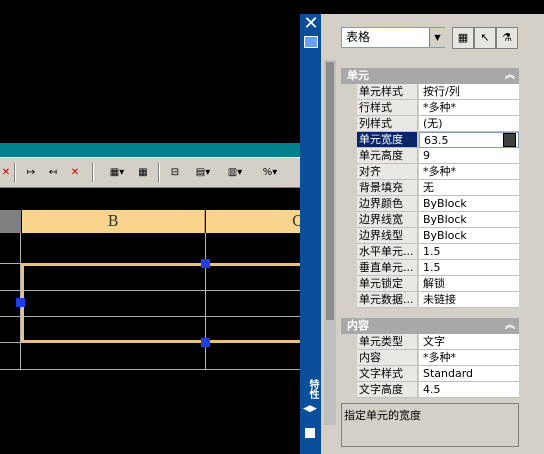 Image resolution: width=544 pixels, height=454 pixels. Describe the element at coordinates (330, 191) in the screenshot. I see `palette-scrollbar-thumb` at that location.